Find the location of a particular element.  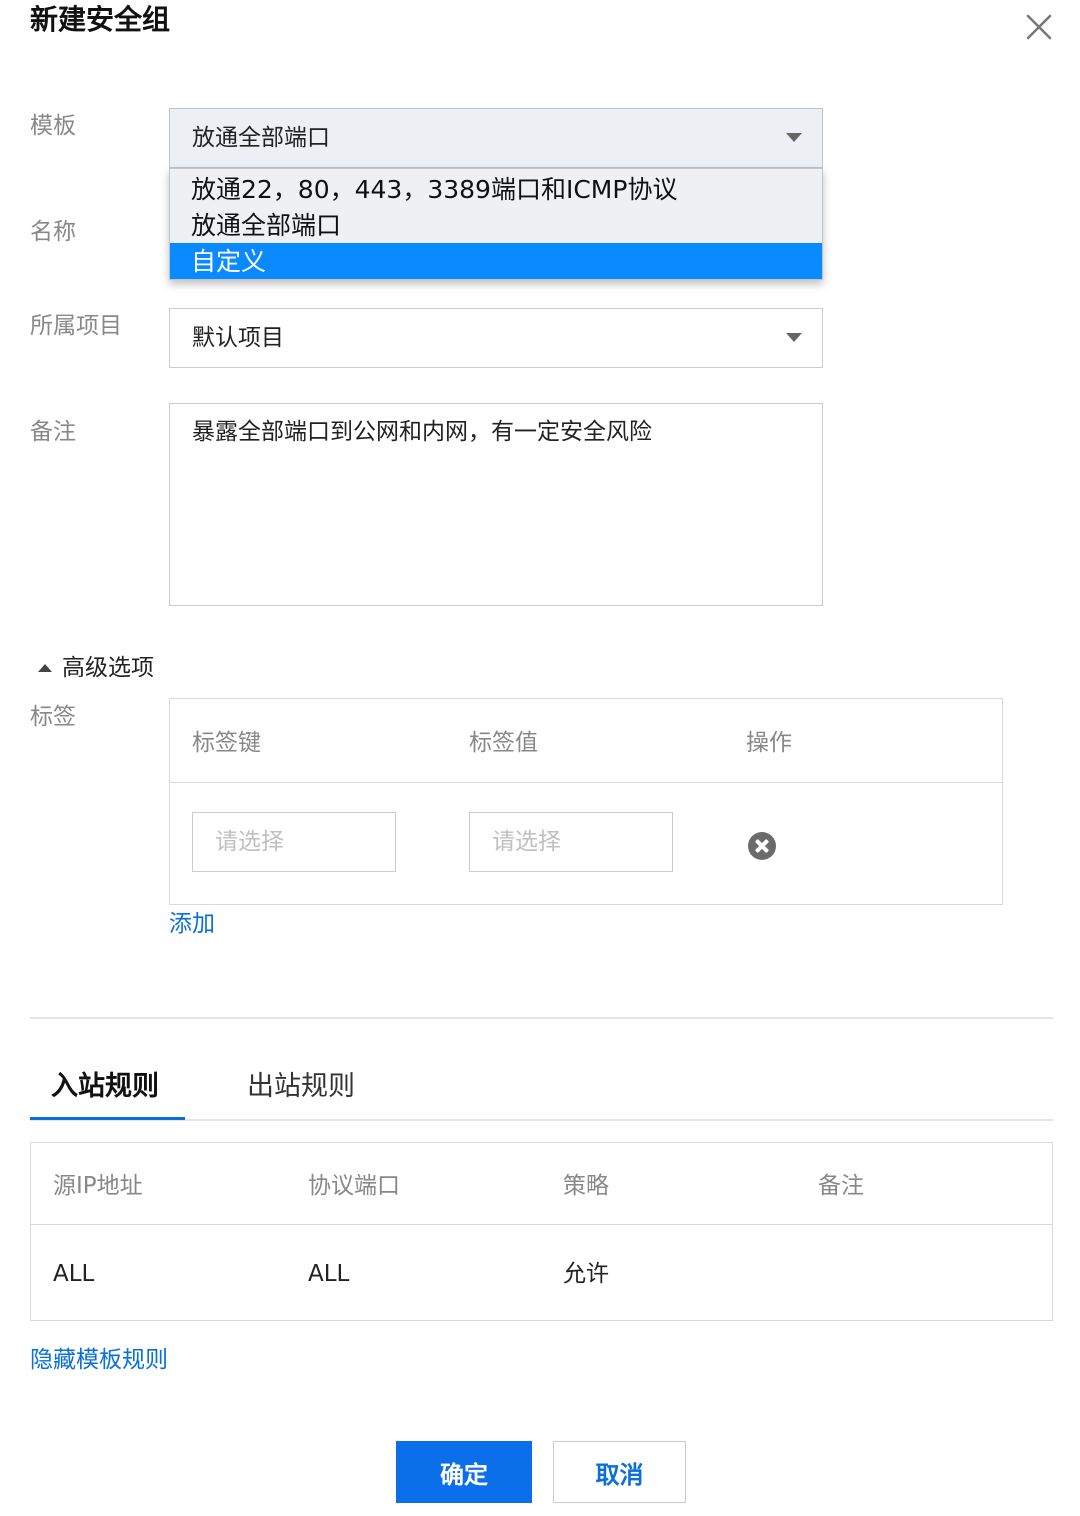

confirm-button: 确定 is located at coordinates (464, 1472).